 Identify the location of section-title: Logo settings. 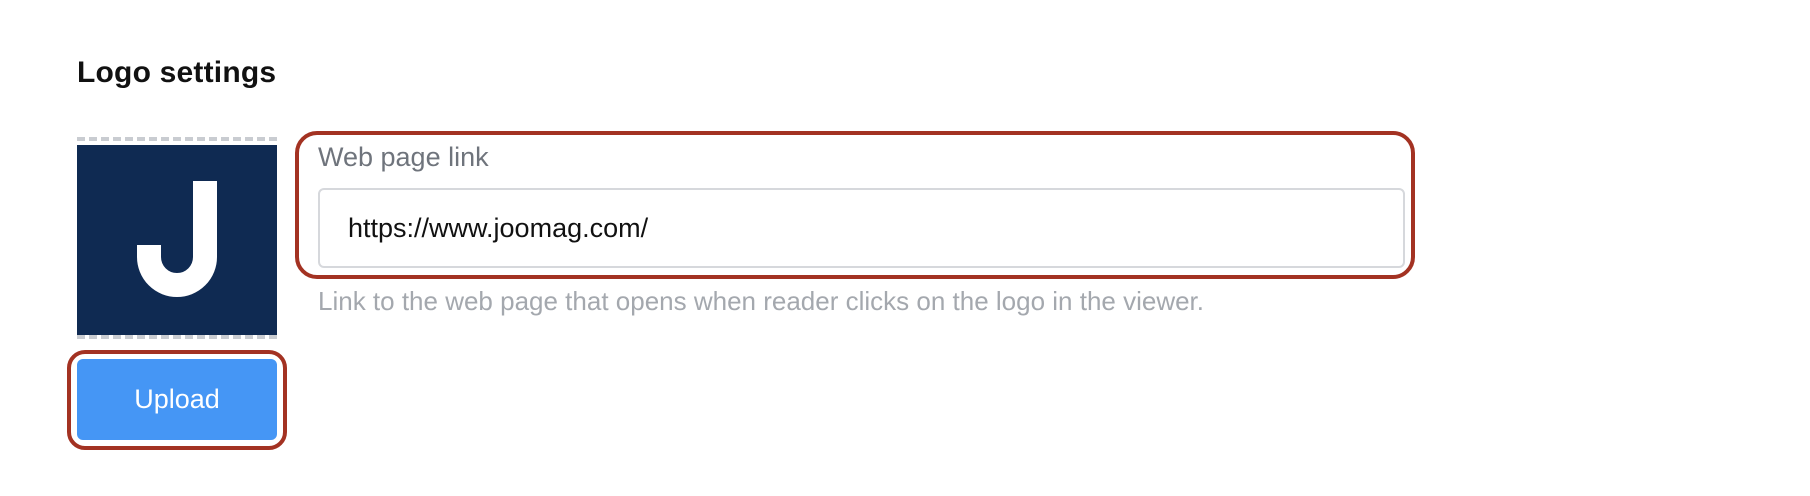
(177, 72).